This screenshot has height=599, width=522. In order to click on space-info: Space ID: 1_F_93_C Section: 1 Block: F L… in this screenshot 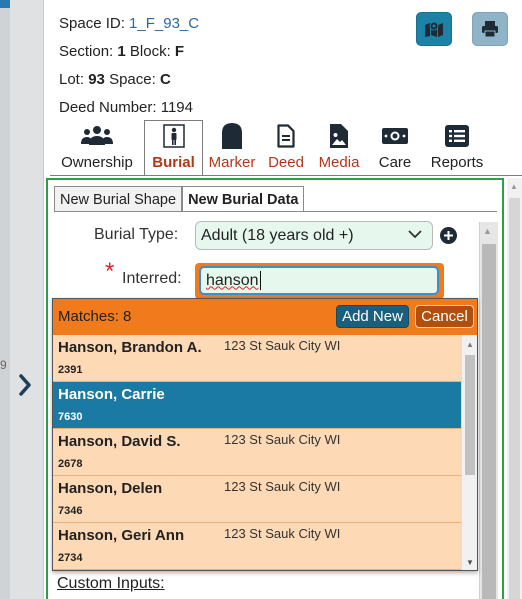, I will do `click(129, 66)`.